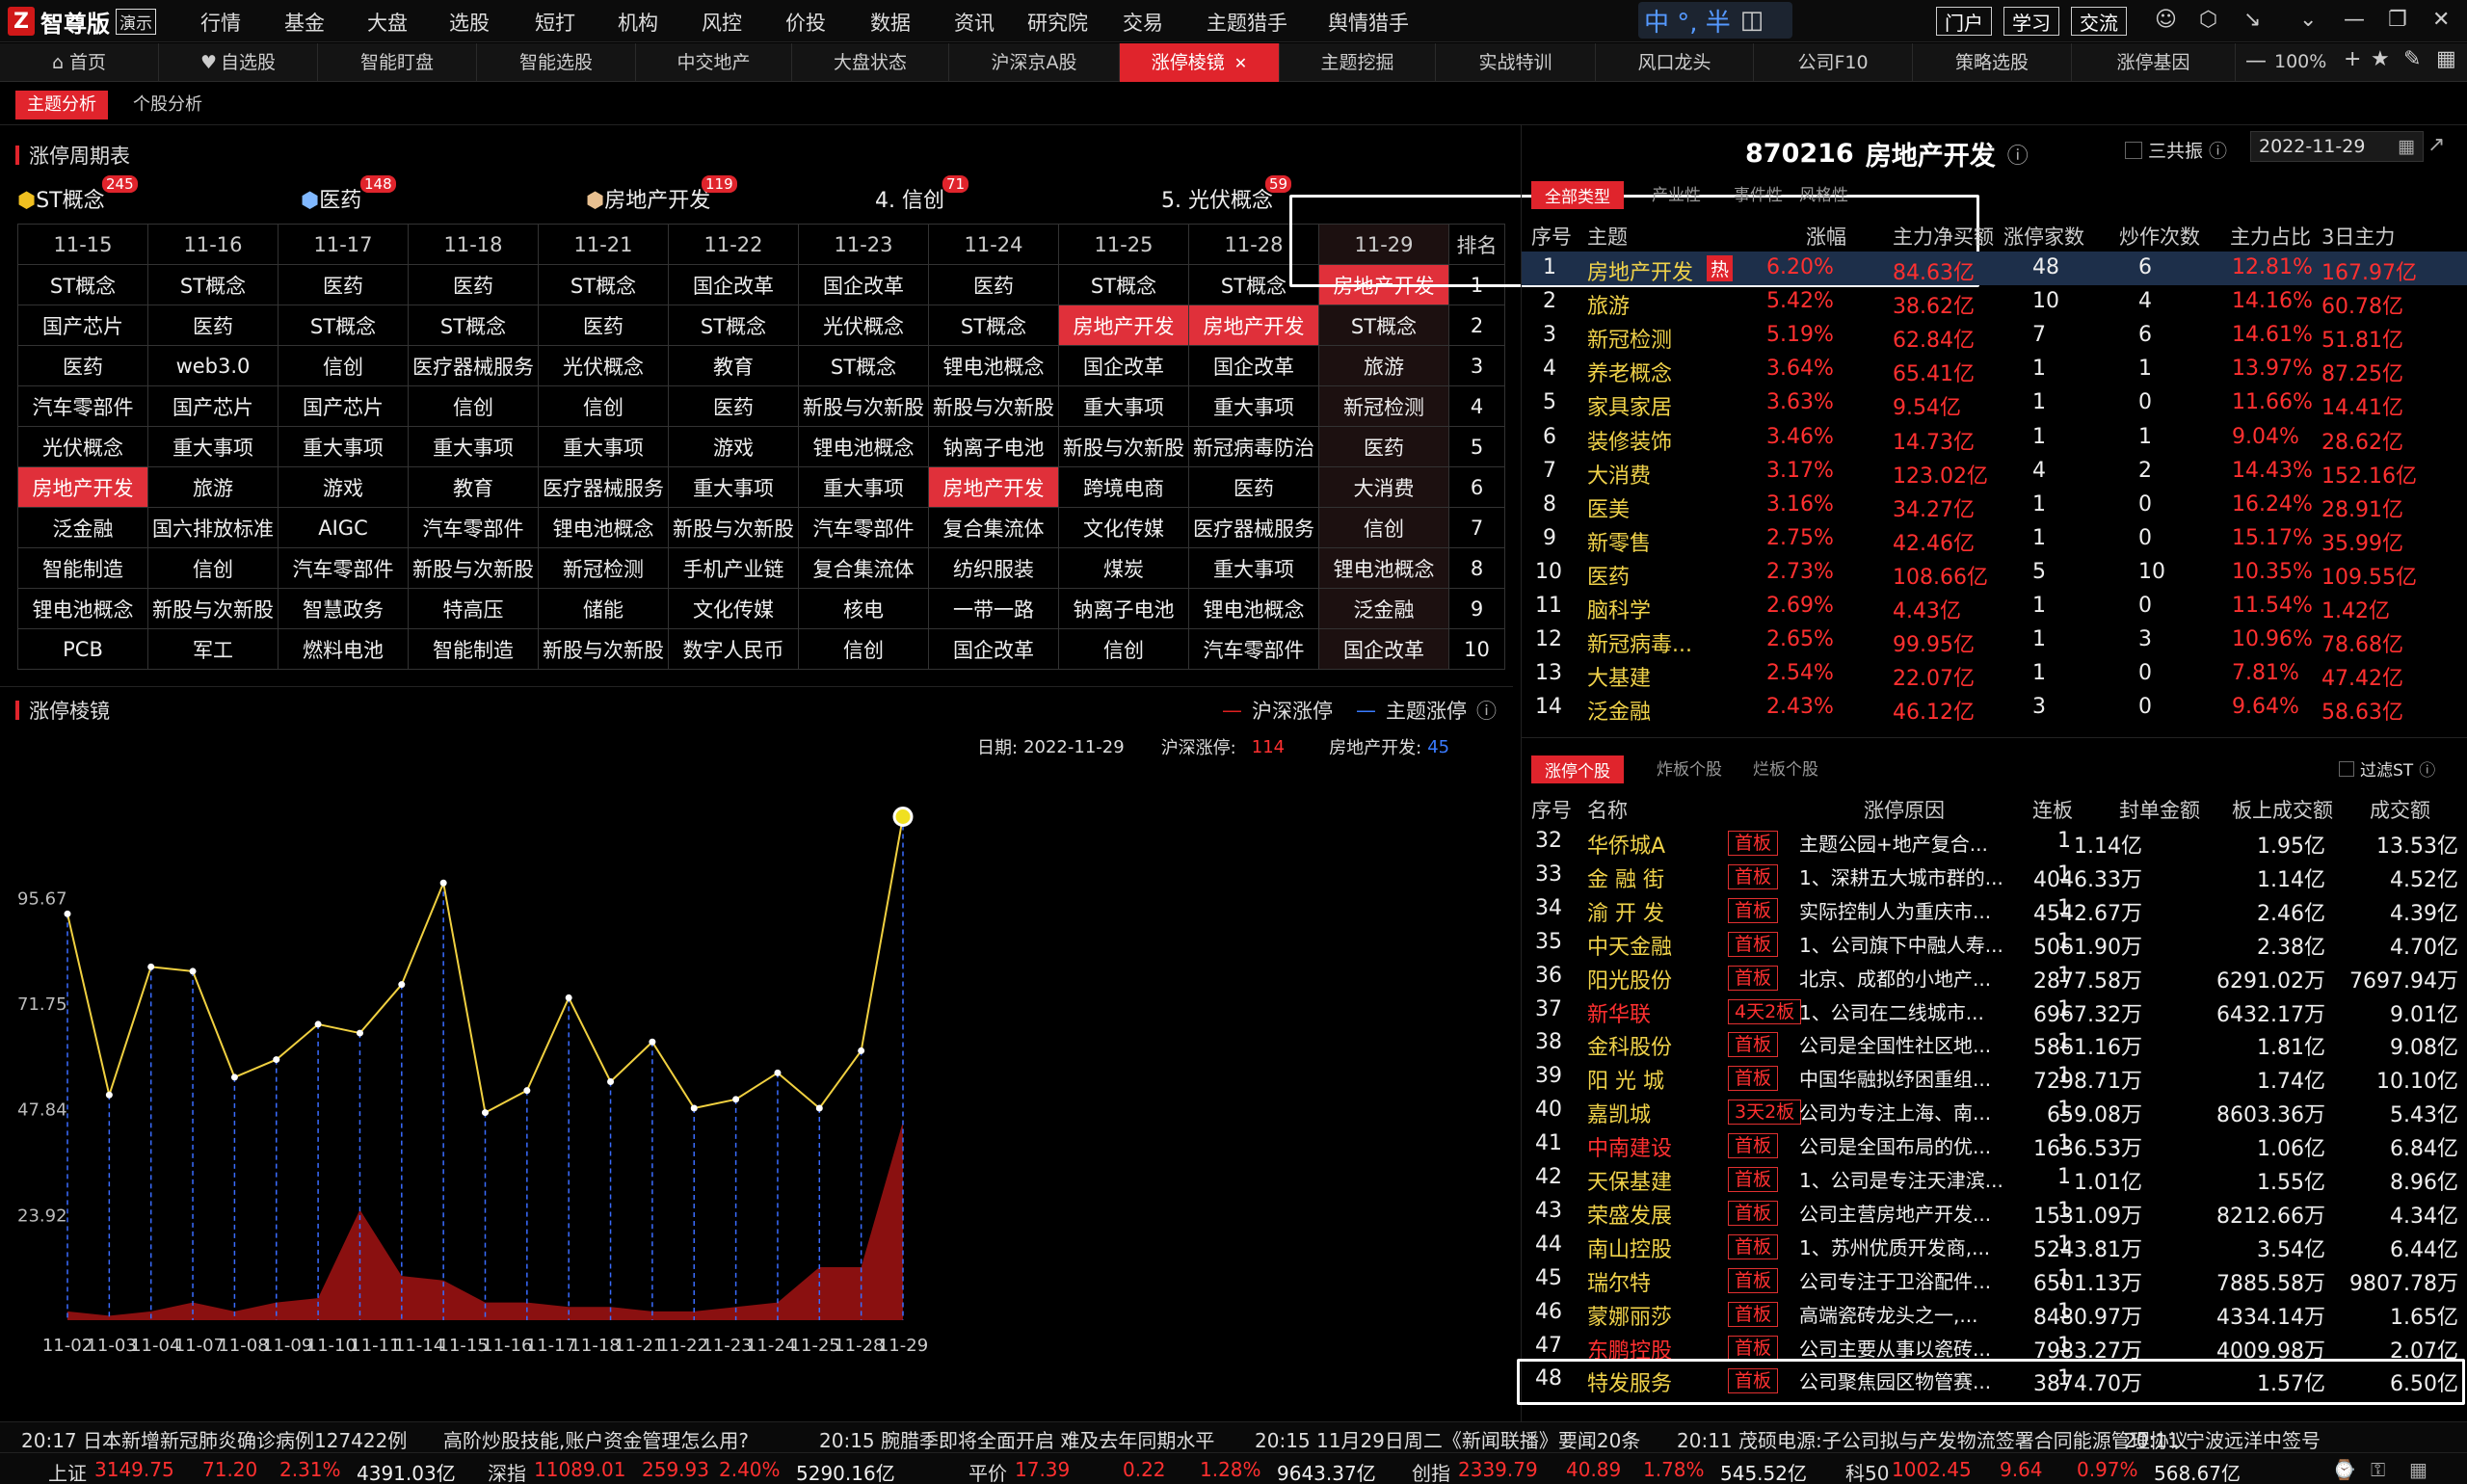  What do you see at coordinates (661, 194) in the screenshot?
I see `topic-rank-item: ⬢房地产开发 119` at bounding box center [661, 194].